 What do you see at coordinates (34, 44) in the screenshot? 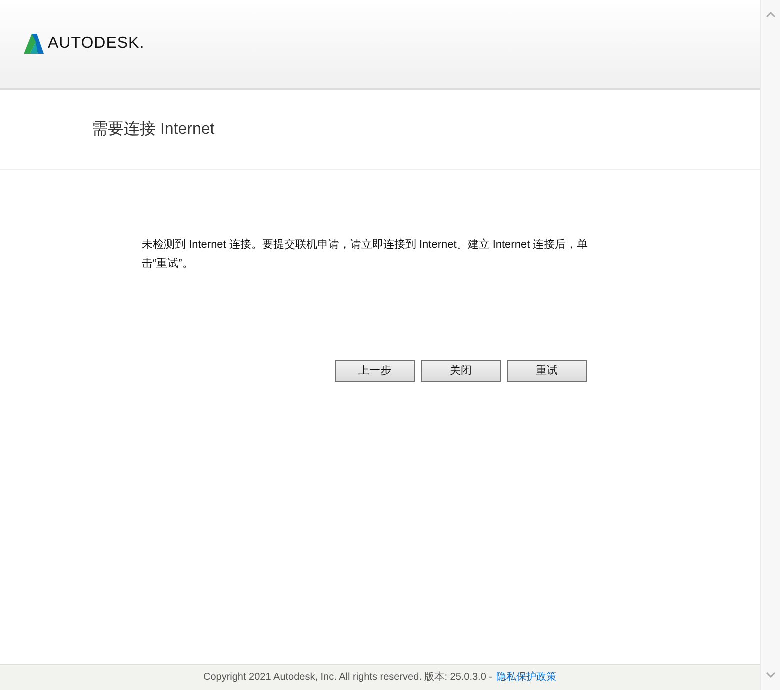
I see `logo-icon` at bounding box center [34, 44].